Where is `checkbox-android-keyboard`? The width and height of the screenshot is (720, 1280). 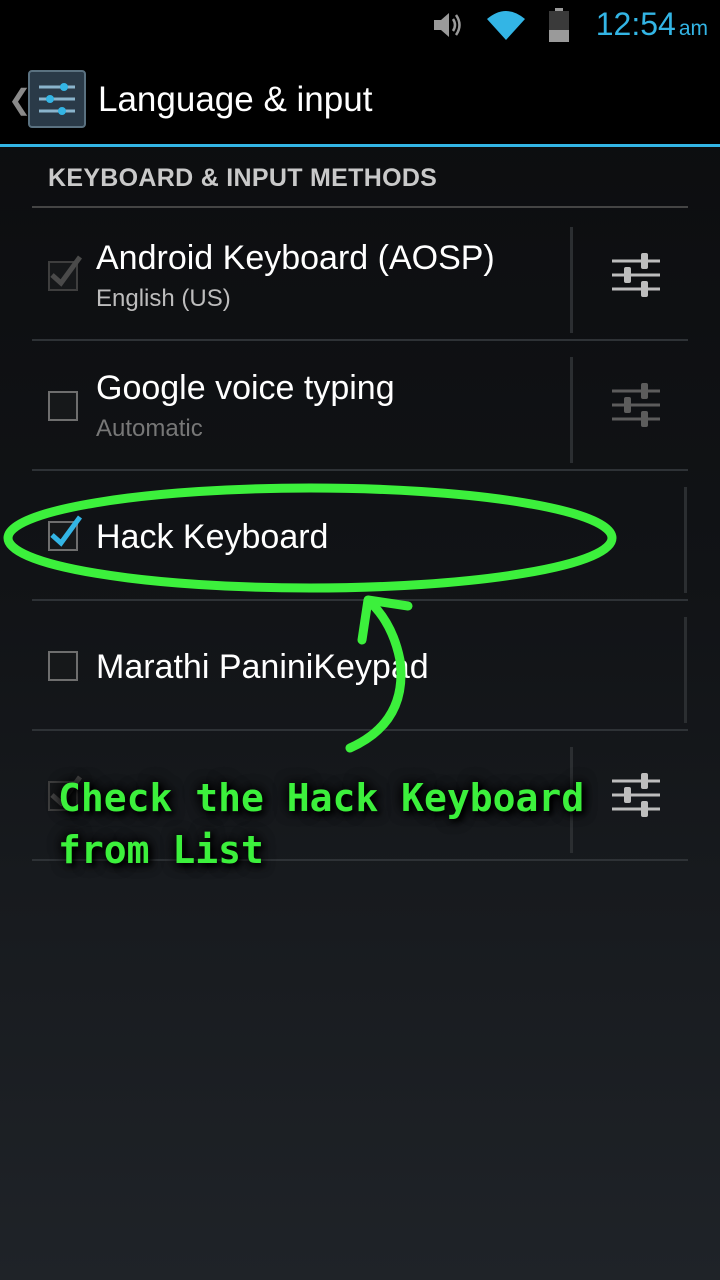
checkbox-android-keyboard is located at coordinates (65, 273).